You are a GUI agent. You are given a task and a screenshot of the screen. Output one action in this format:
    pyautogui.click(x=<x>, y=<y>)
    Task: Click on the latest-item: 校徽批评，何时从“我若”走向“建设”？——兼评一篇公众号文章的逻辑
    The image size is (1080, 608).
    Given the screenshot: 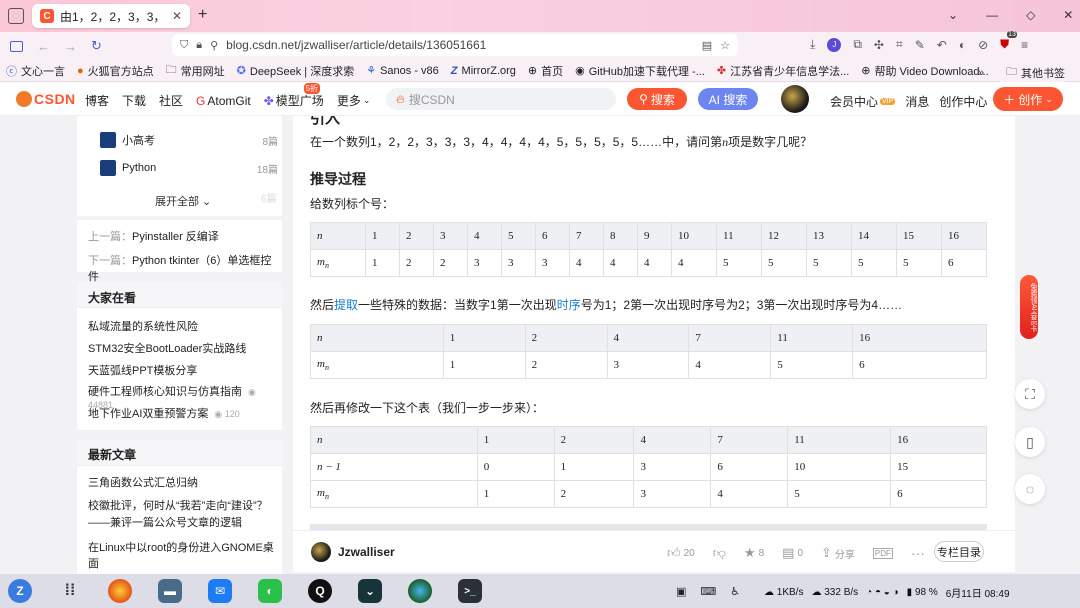 What is the action you would take?
    pyautogui.click(x=184, y=515)
    